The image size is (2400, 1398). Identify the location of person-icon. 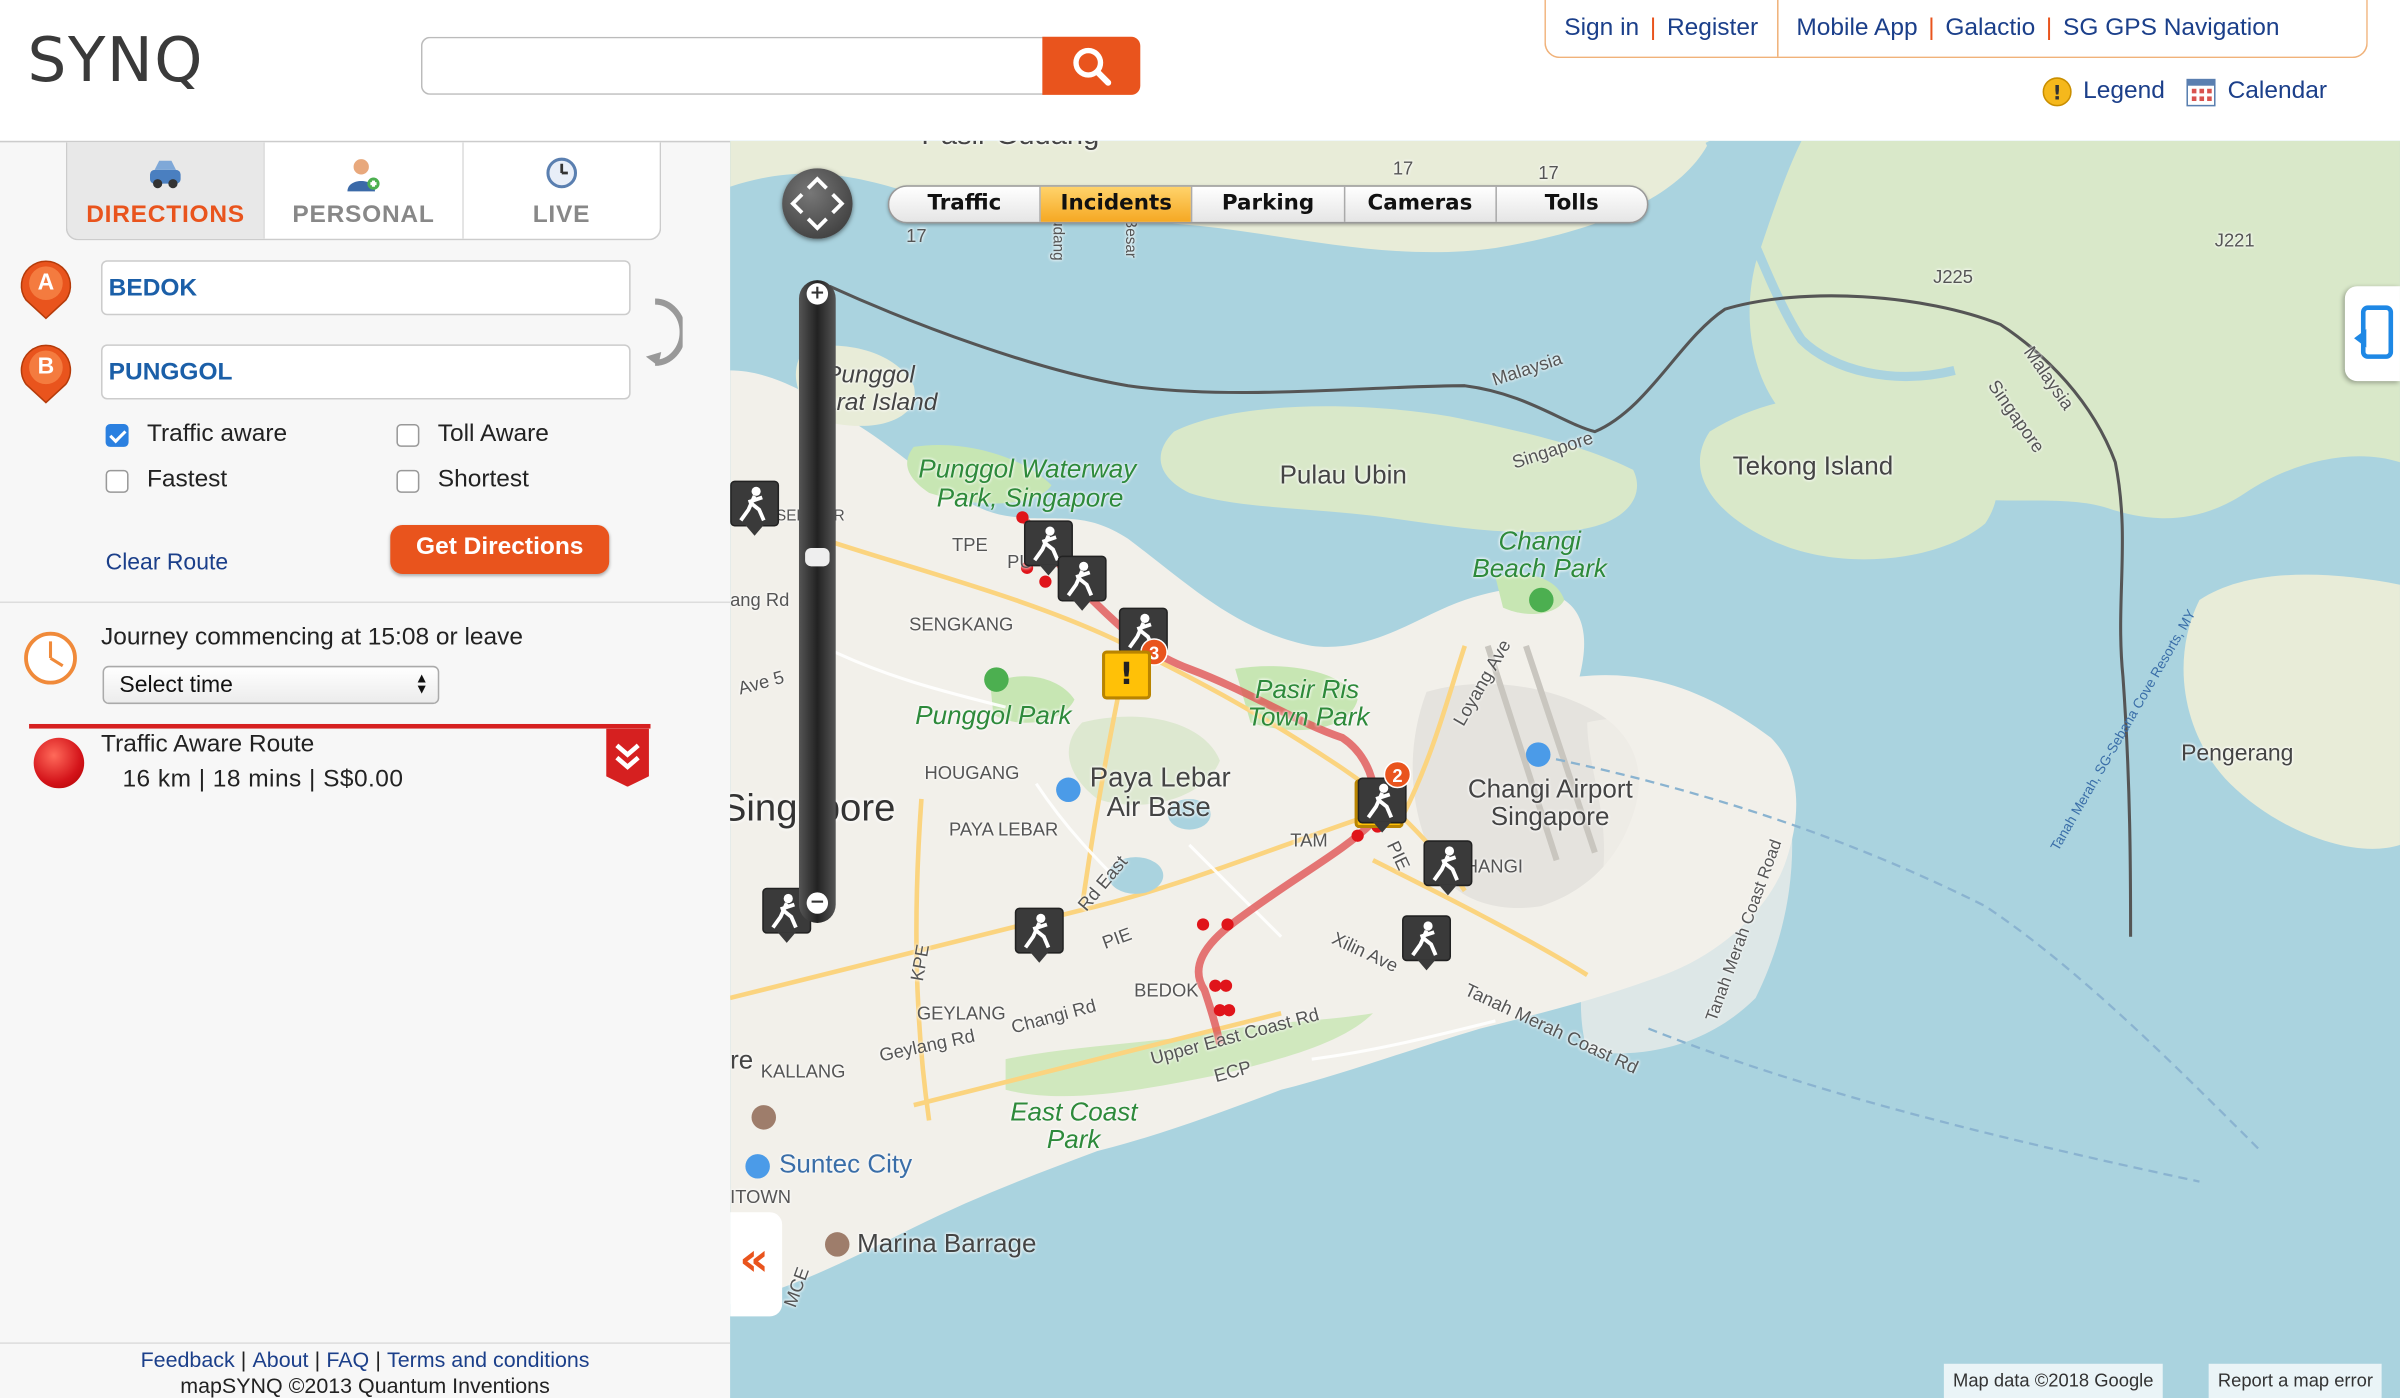
(364, 175).